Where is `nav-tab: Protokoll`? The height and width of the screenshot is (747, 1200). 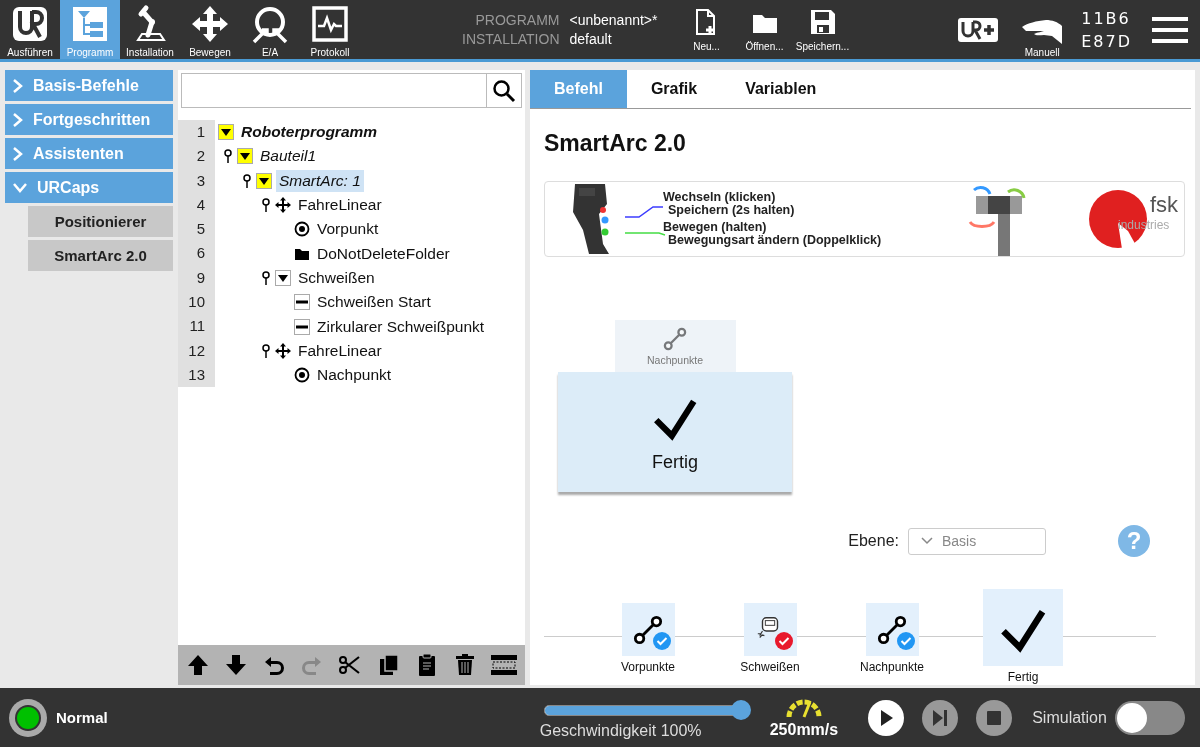
nav-tab: Protokoll is located at coordinates (330, 29).